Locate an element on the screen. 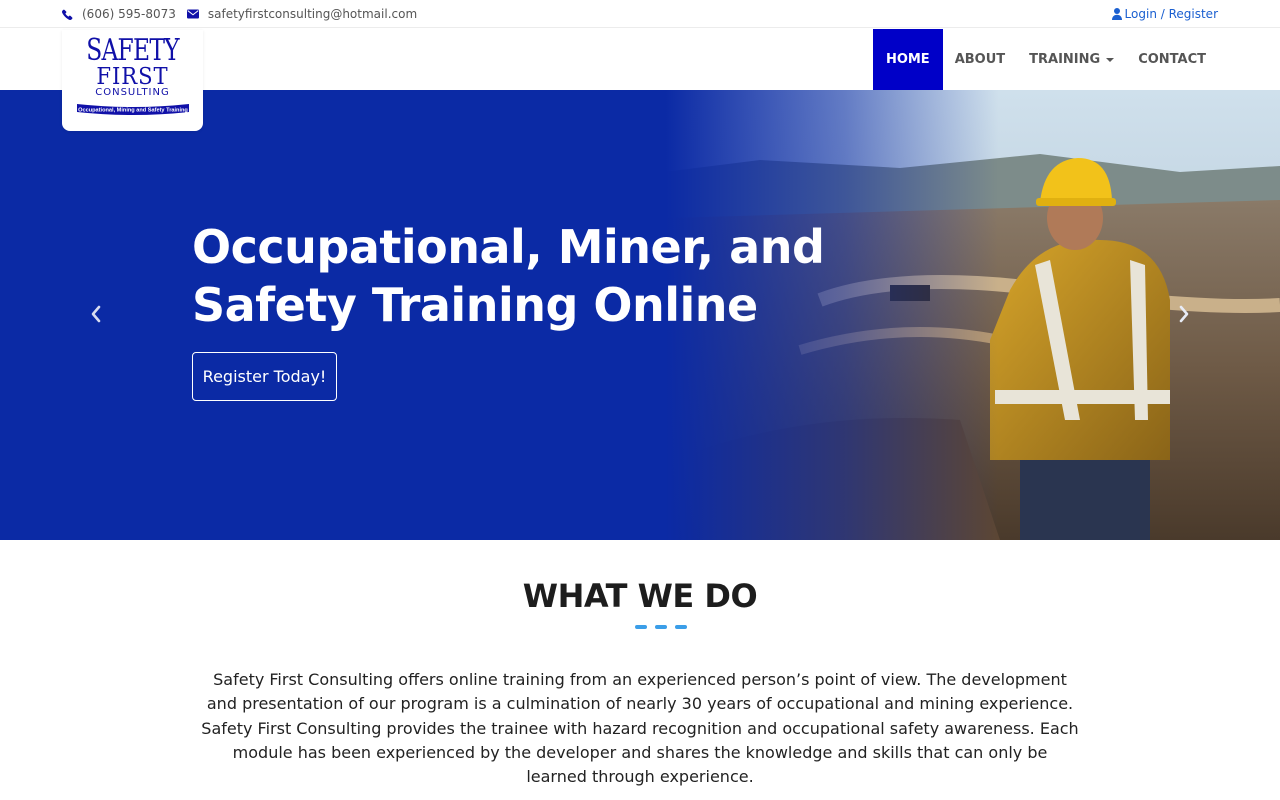  nav-about: ABOUT is located at coordinates (980, 59).